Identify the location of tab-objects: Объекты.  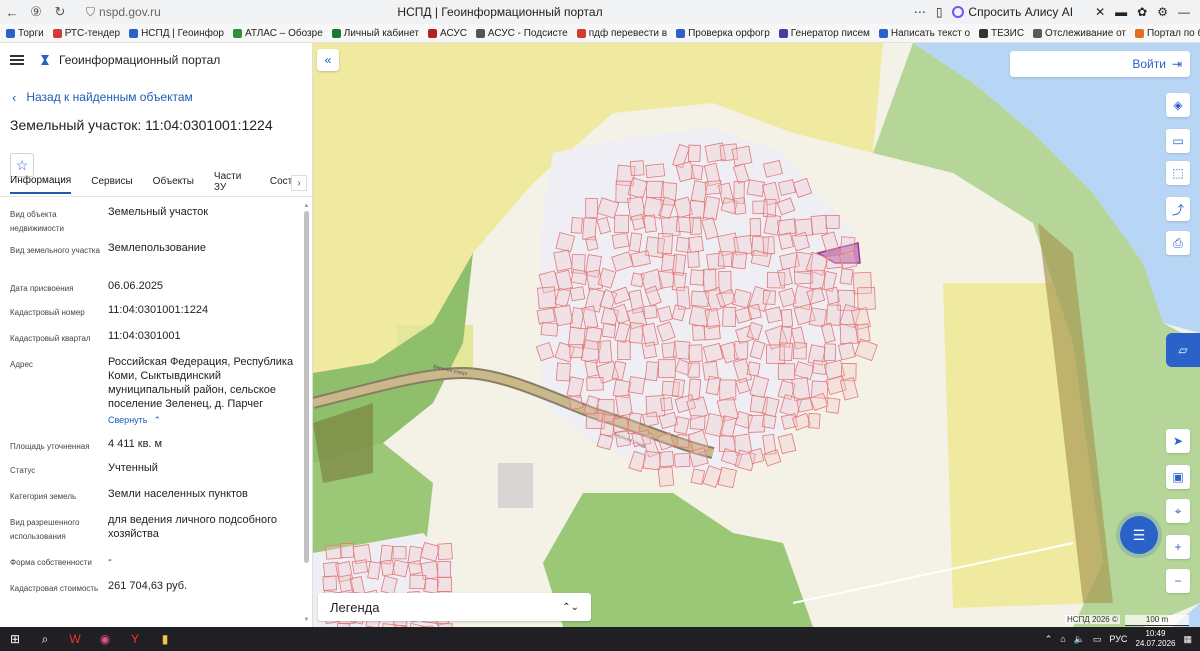
(173, 184).